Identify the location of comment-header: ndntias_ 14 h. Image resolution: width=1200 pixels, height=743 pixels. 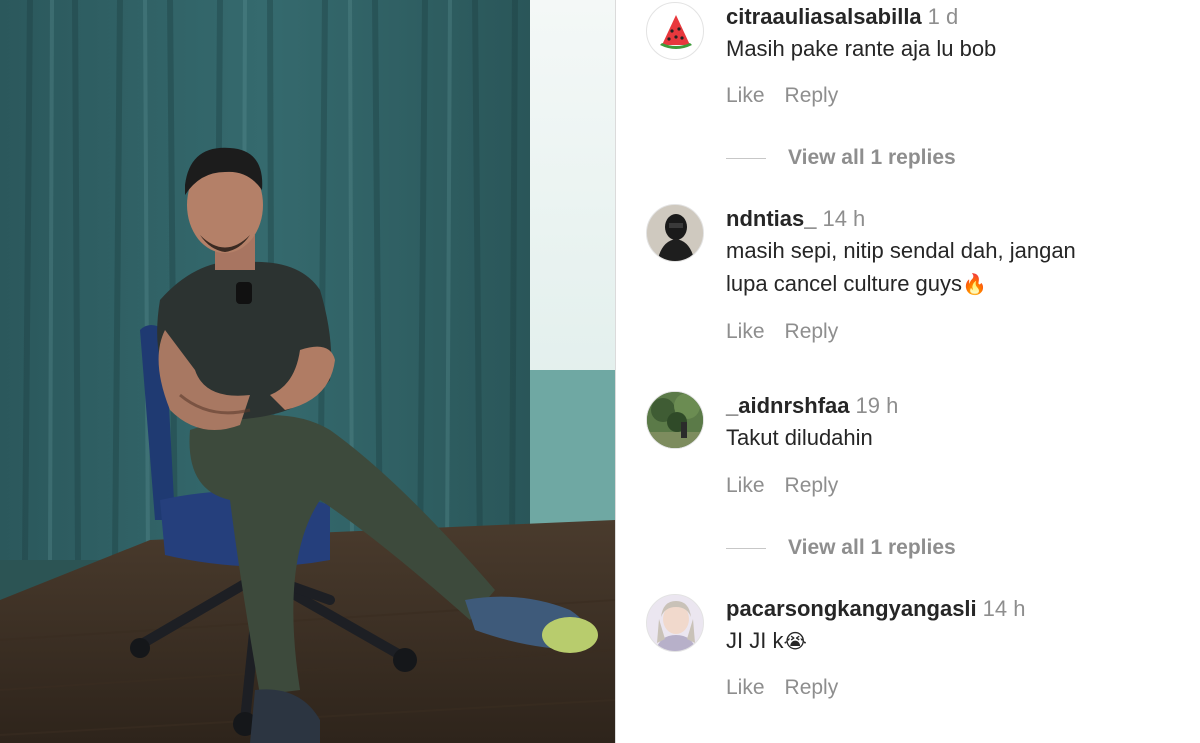
(956, 219).